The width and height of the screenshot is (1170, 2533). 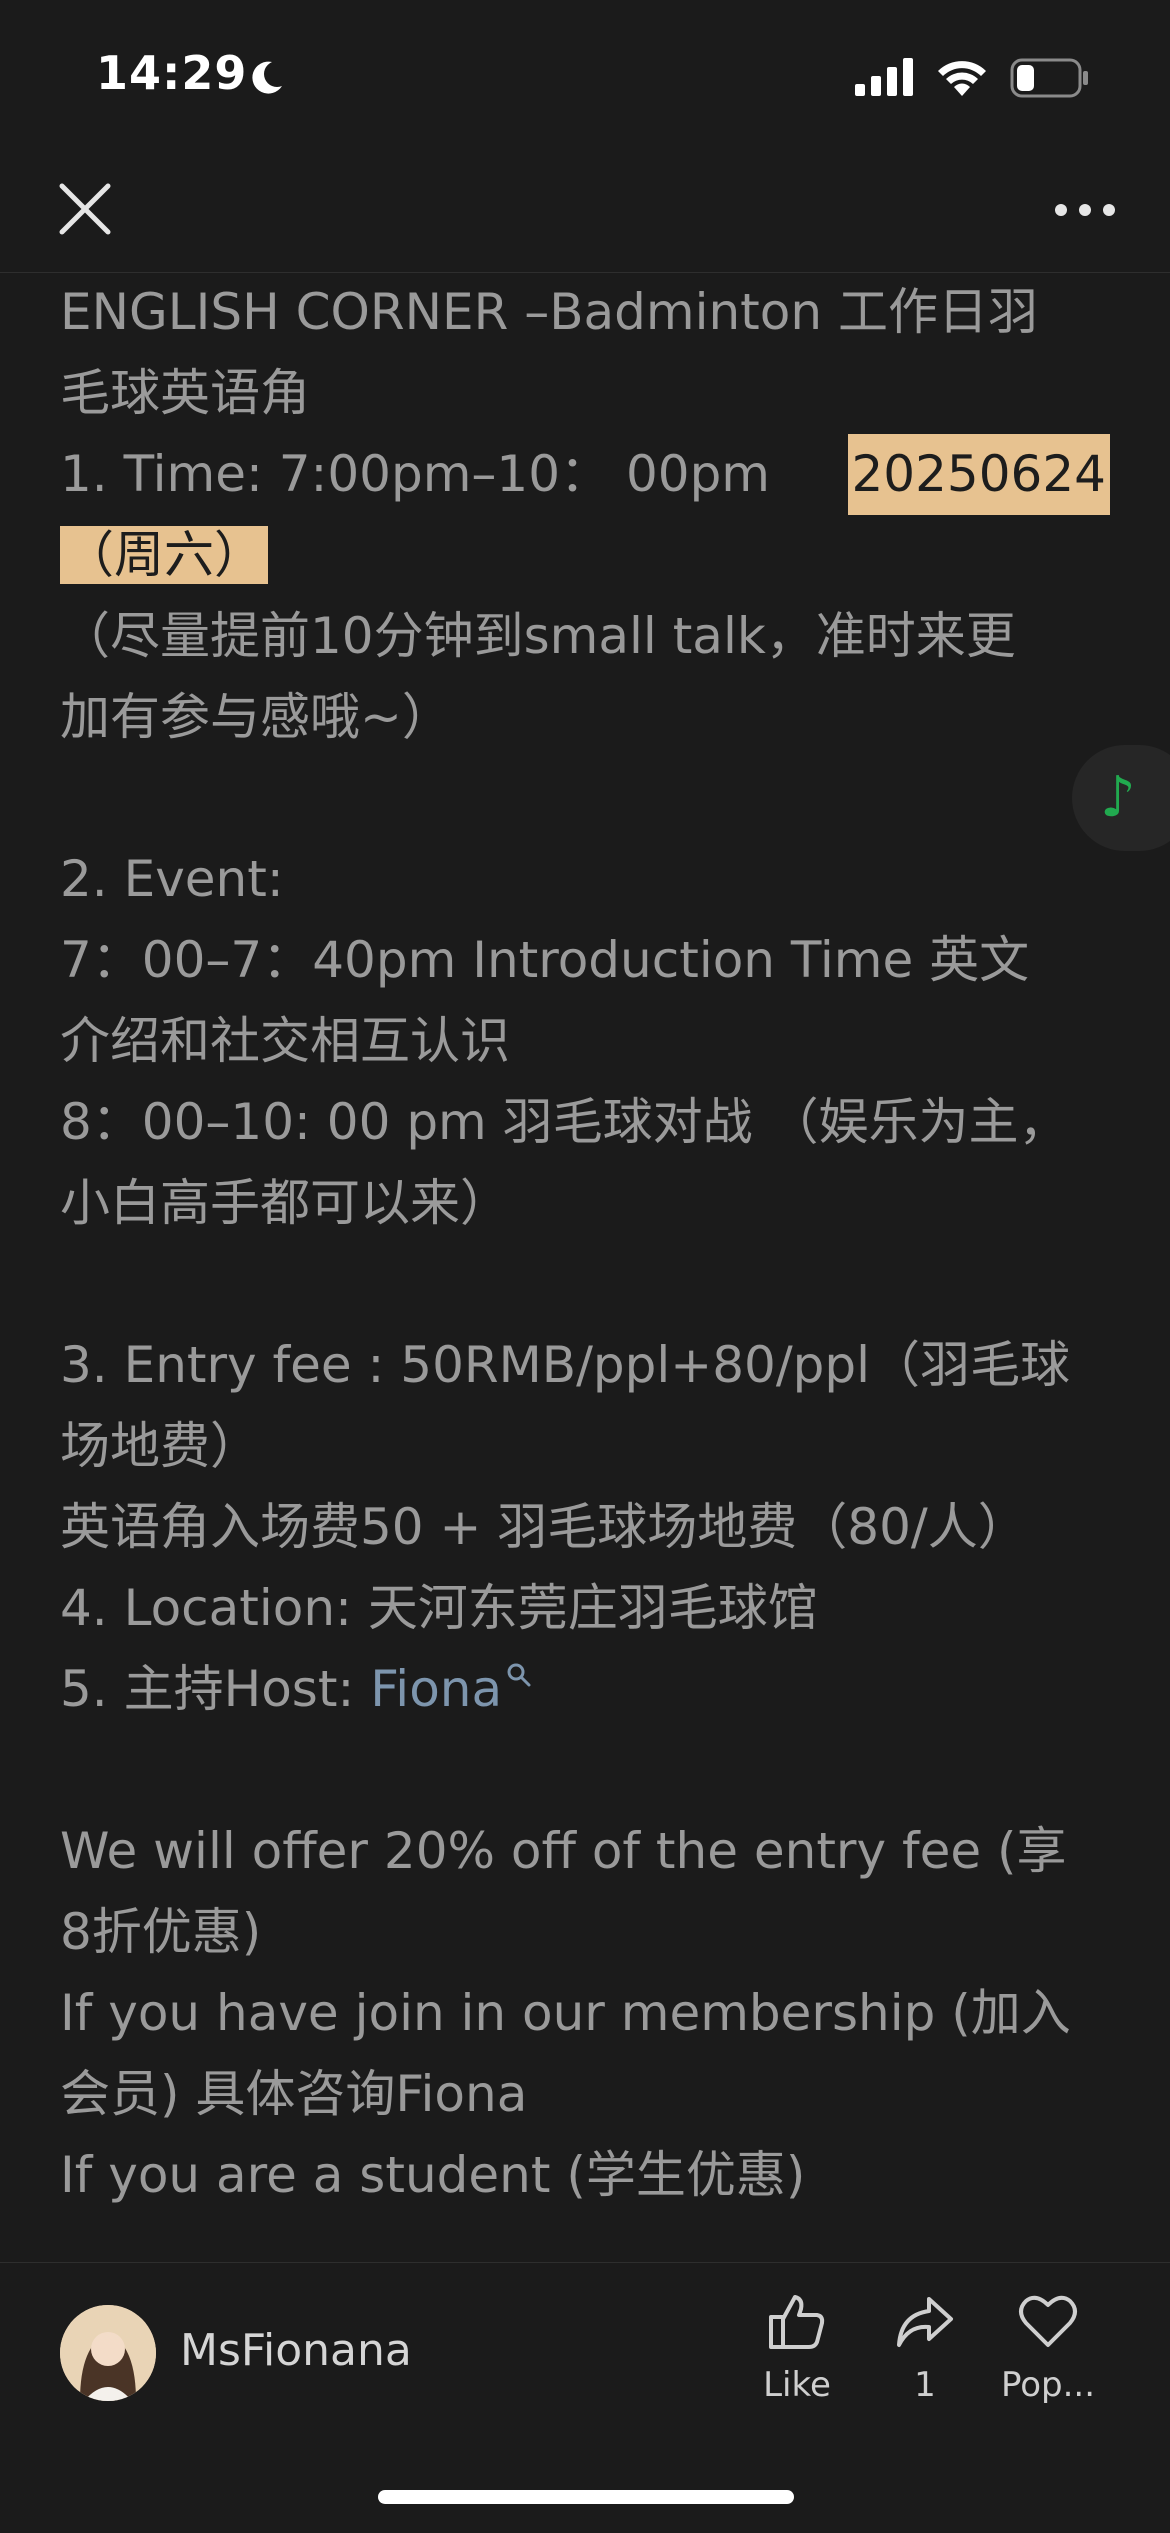 I want to click on membership-line: If you have join in our membership (加入, so click(x=565, y=2013).